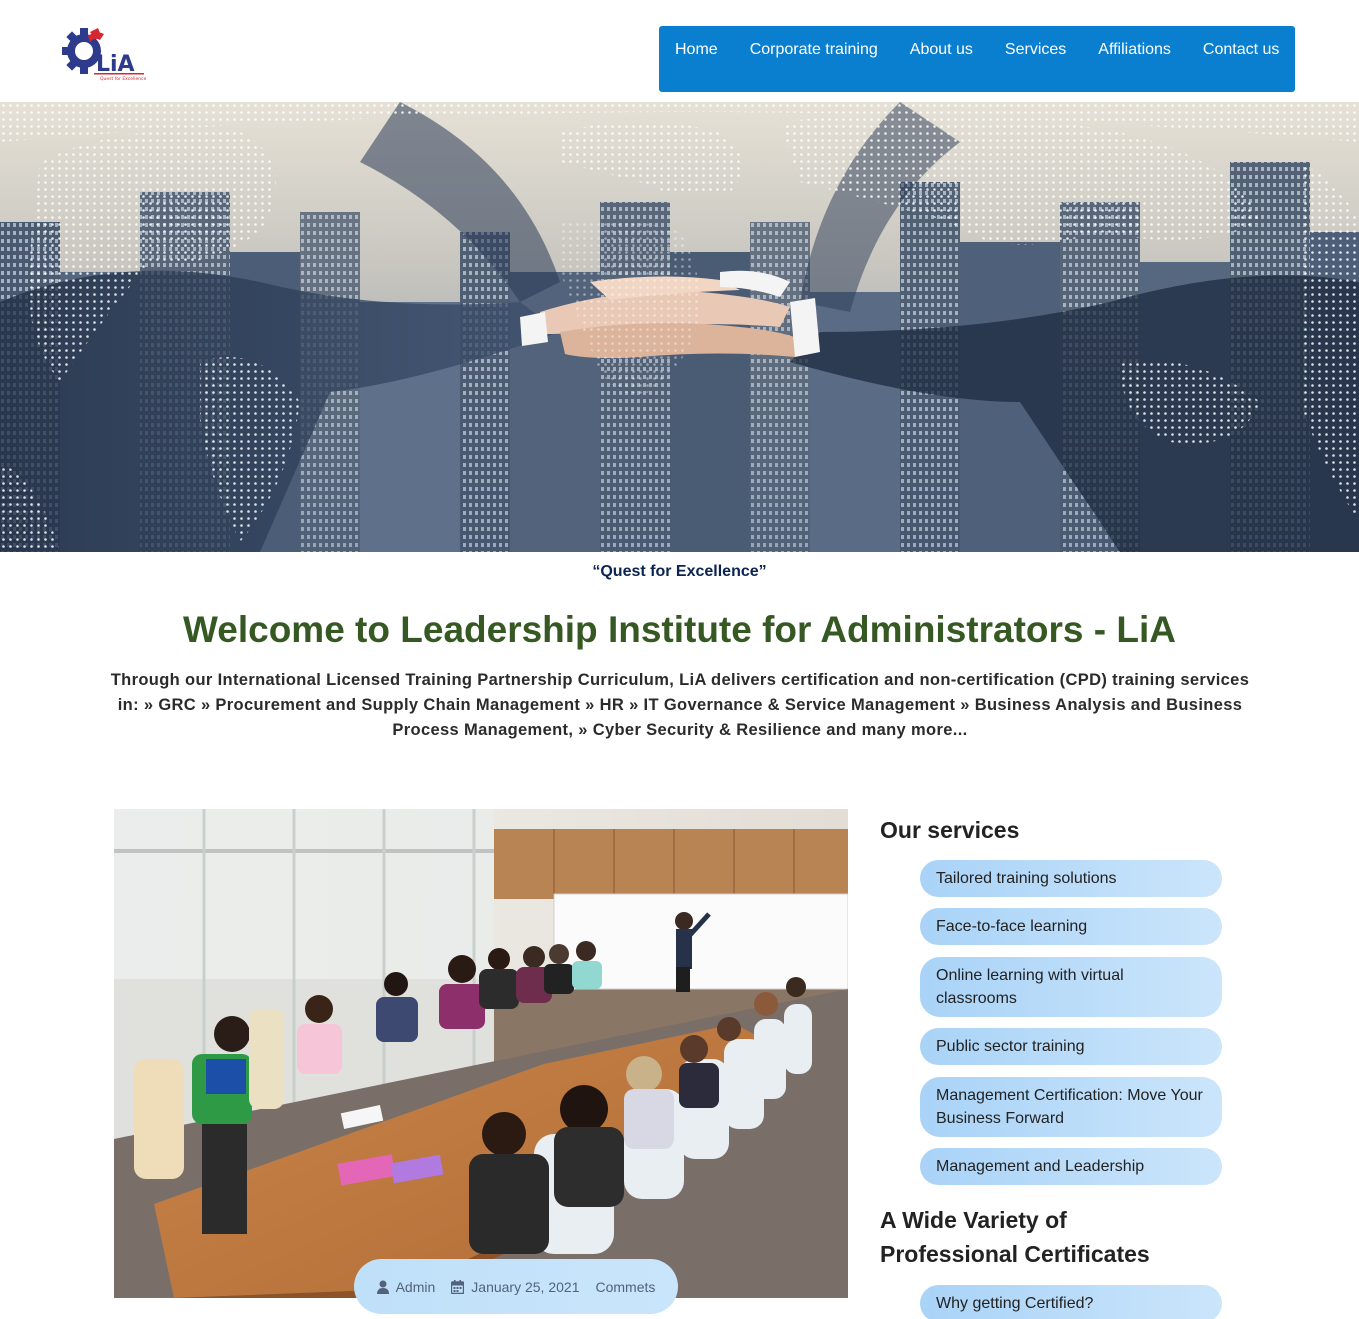 This screenshot has height=1319, width=1359. Describe the element at coordinates (415, 1286) in the screenshot. I see `post-author-name: Admin` at that location.